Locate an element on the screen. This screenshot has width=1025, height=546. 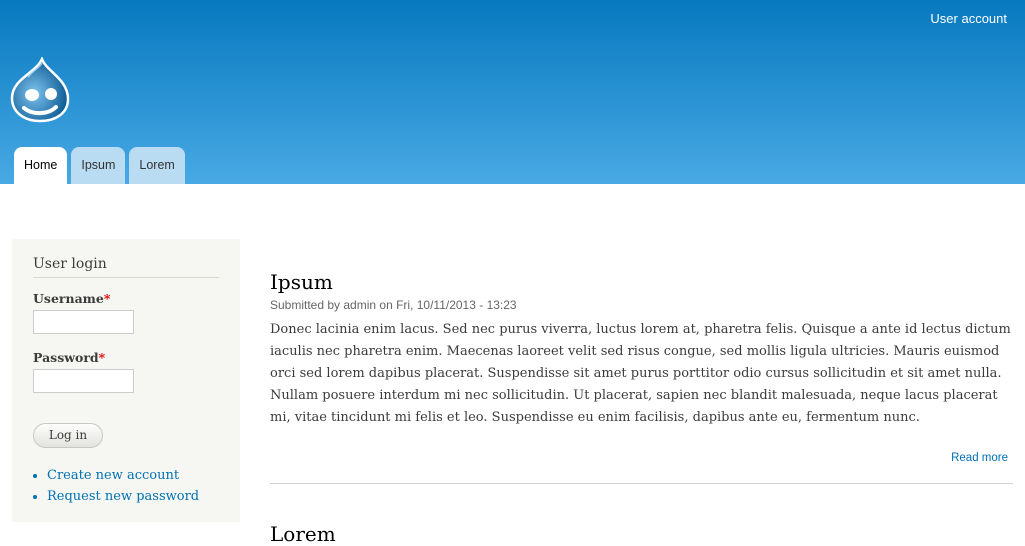
request-password-link: Request new password is located at coordinates (123, 496).